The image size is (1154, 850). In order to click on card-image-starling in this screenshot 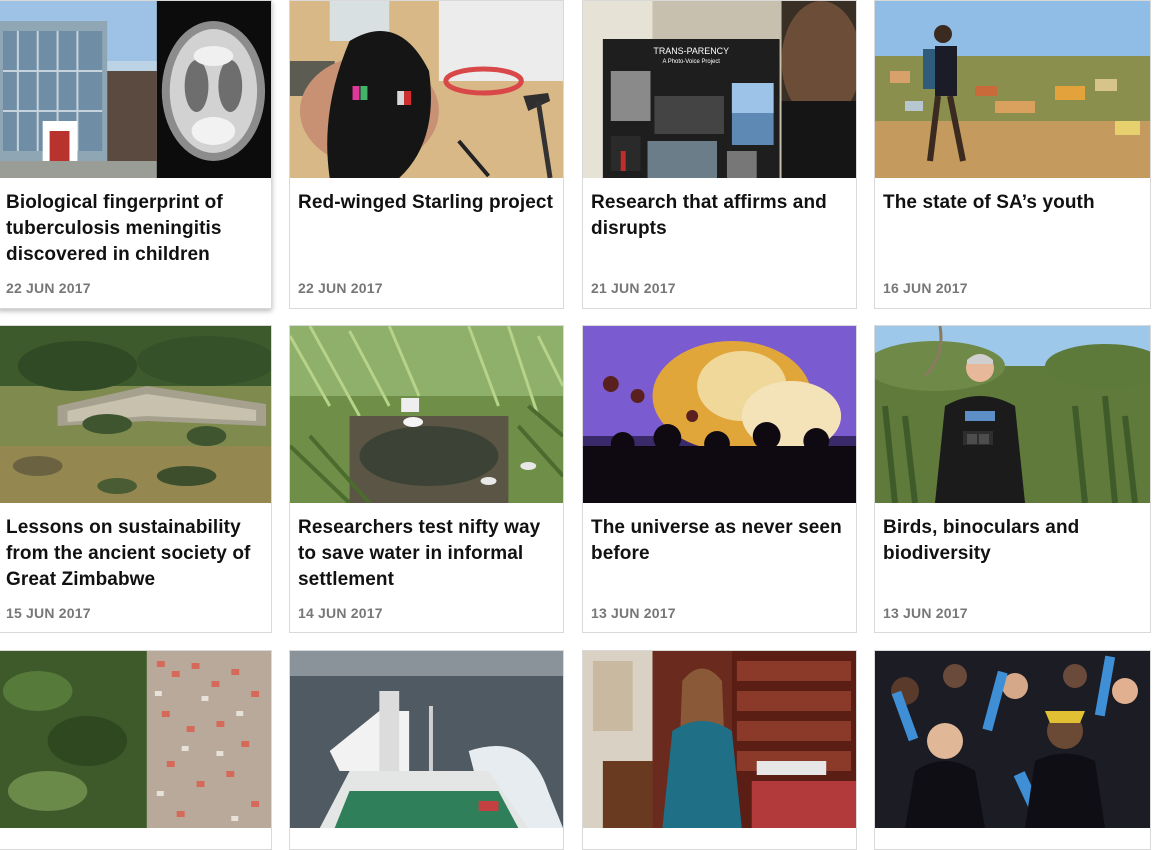, I will do `click(426, 89)`.